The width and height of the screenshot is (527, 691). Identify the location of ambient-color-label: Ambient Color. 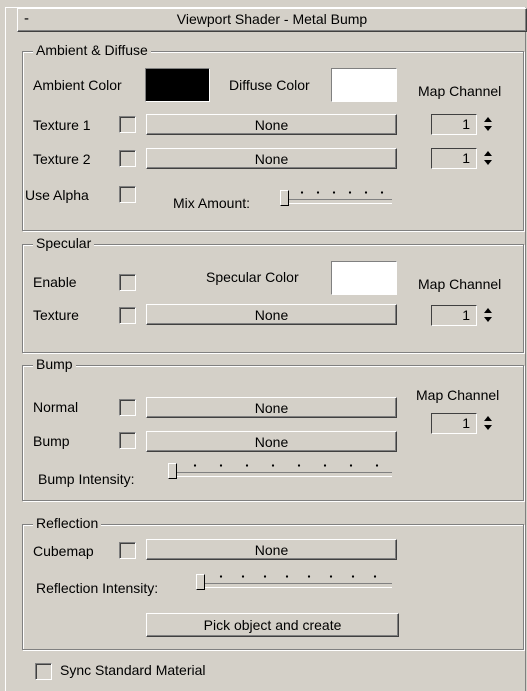
(77, 85).